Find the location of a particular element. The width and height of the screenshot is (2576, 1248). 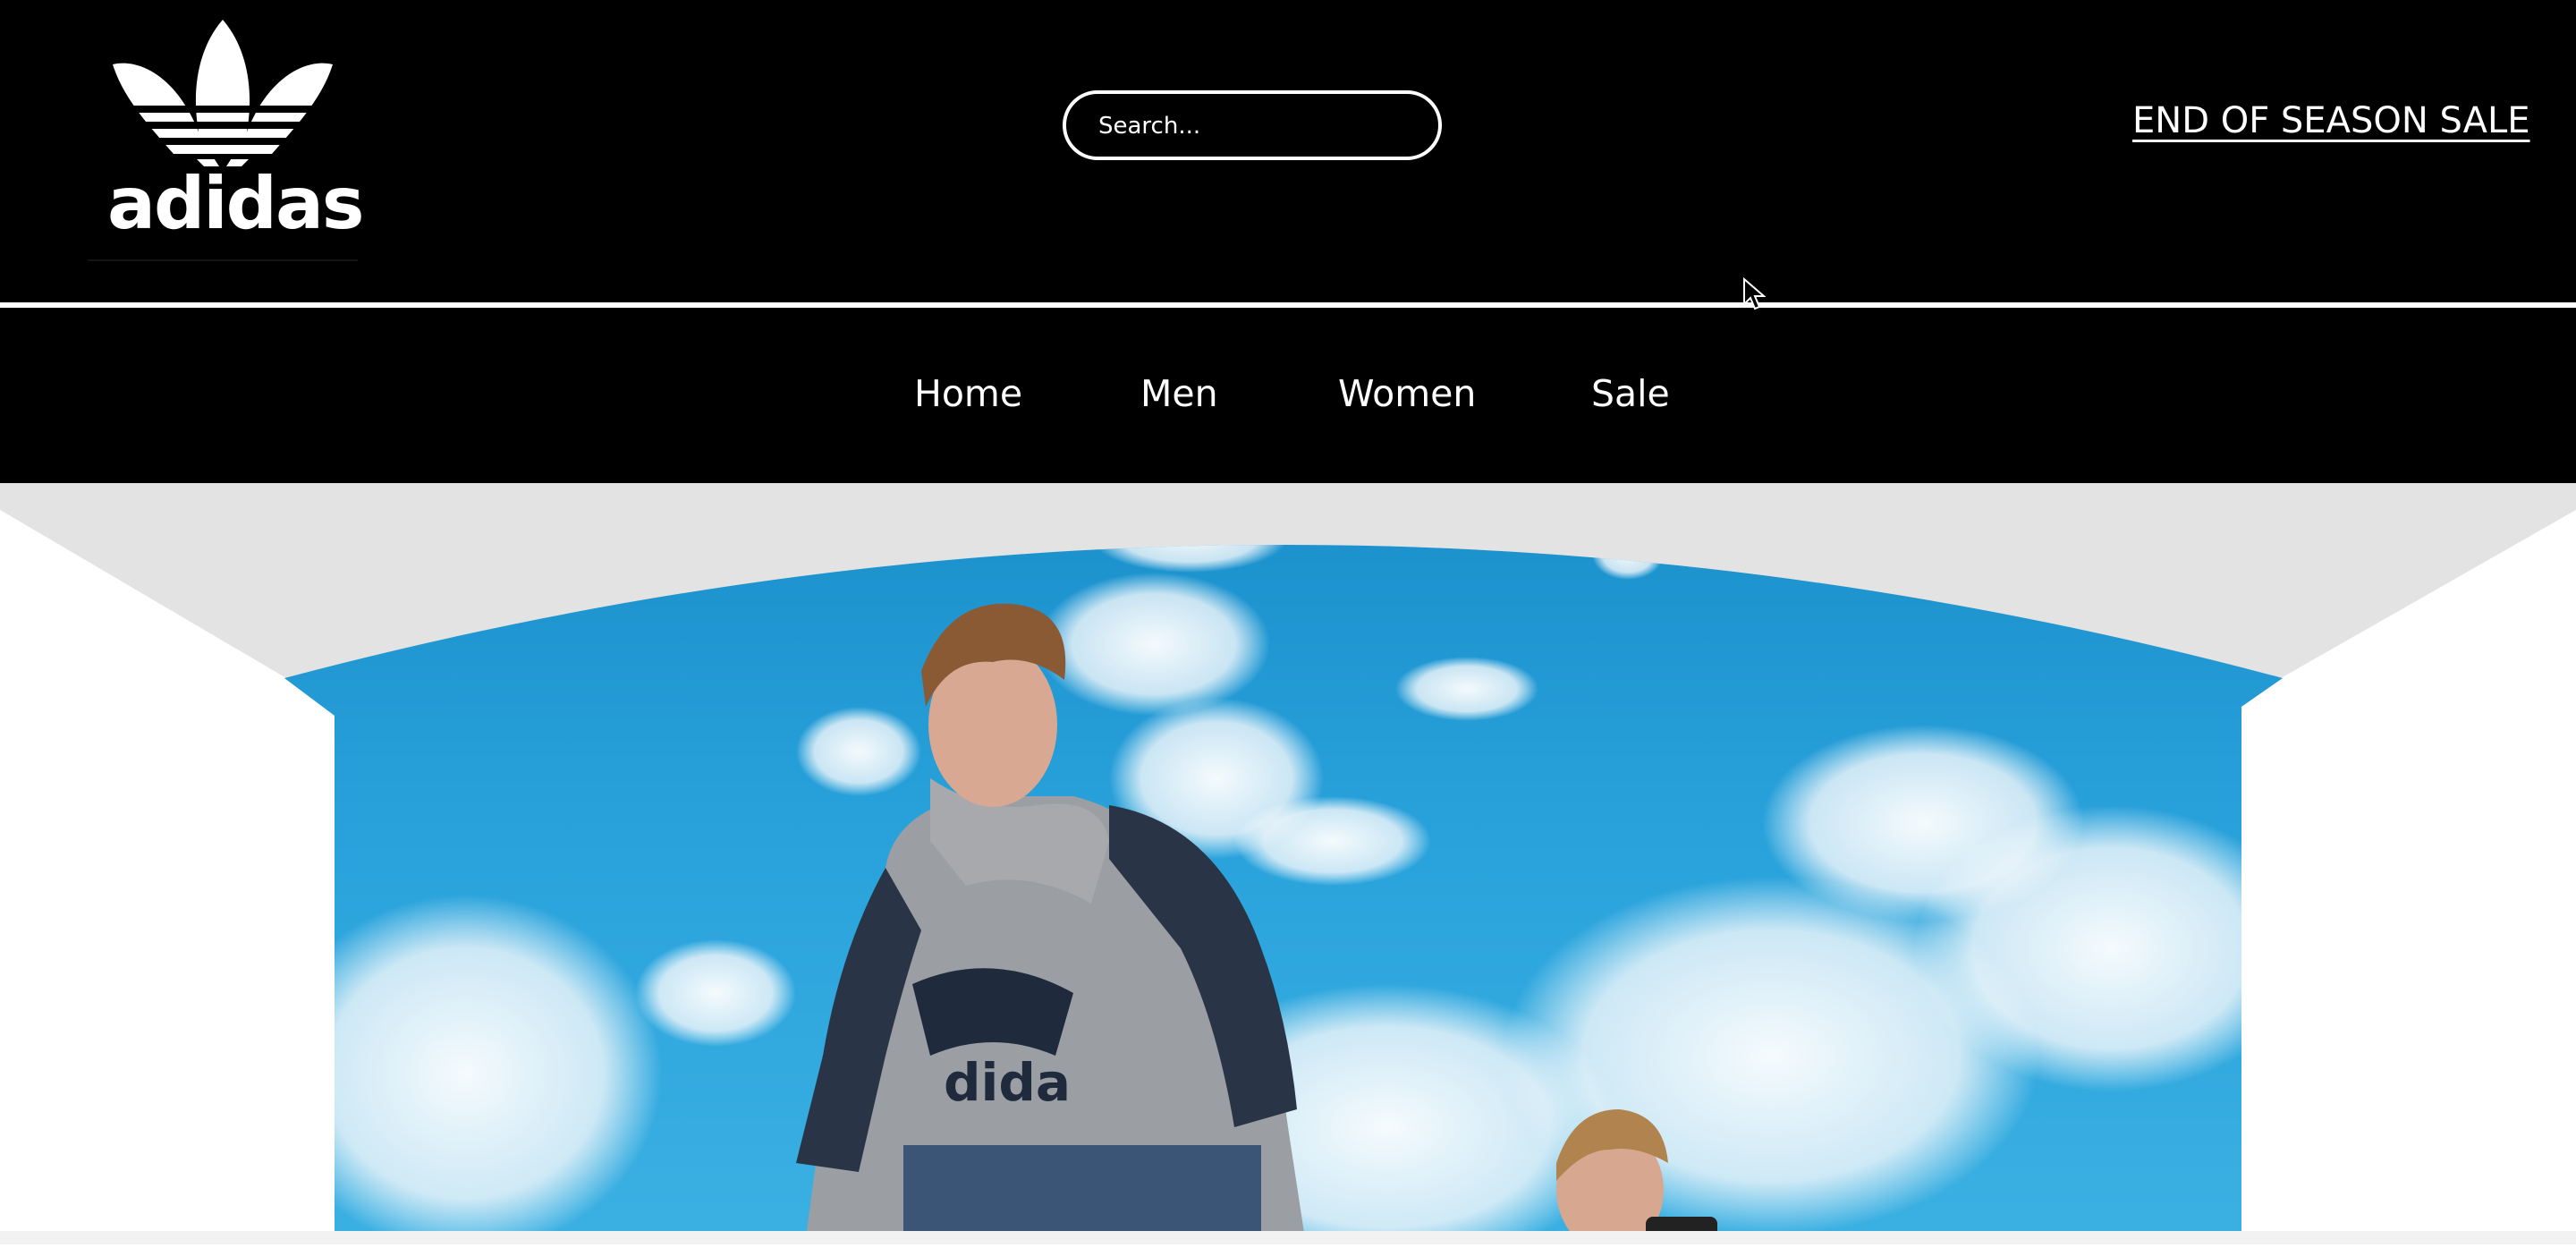

nav-item-women: Women is located at coordinates (1407, 393).